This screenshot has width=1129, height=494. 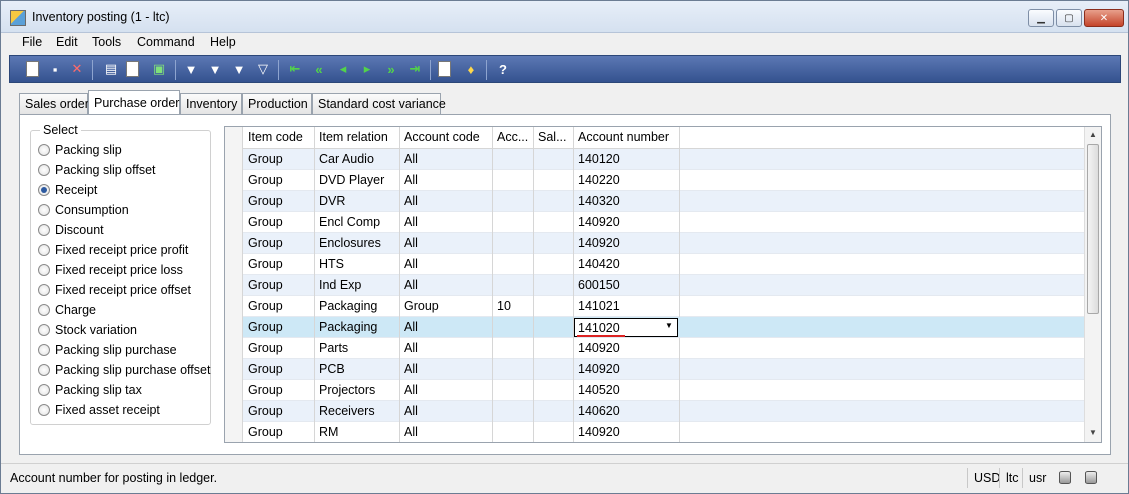 What do you see at coordinates (110, 270) in the screenshot?
I see `radio-option: Fixed receipt price loss` at bounding box center [110, 270].